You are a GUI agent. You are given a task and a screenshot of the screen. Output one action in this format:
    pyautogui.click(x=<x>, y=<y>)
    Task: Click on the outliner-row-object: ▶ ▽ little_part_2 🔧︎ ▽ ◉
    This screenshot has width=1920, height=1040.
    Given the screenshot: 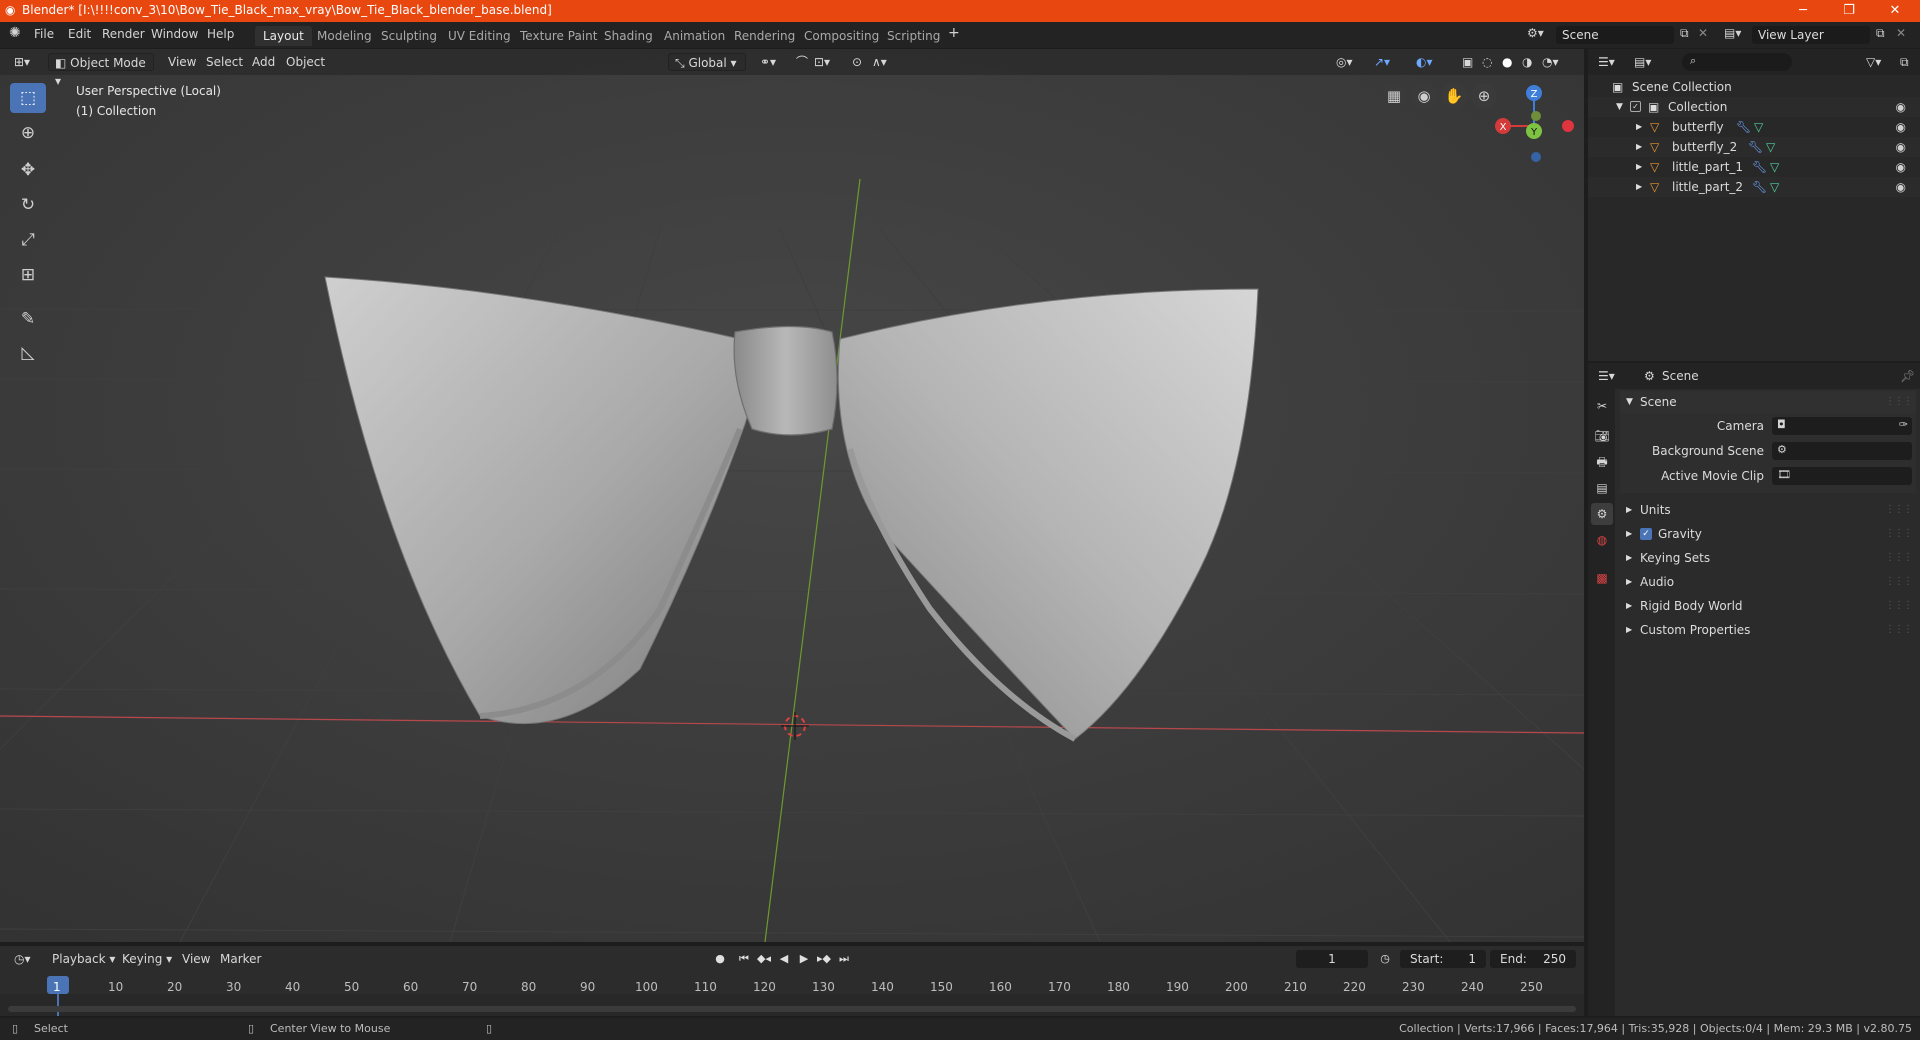 What is the action you would take?
    pyautogui.click(x=1754, y=187)
    